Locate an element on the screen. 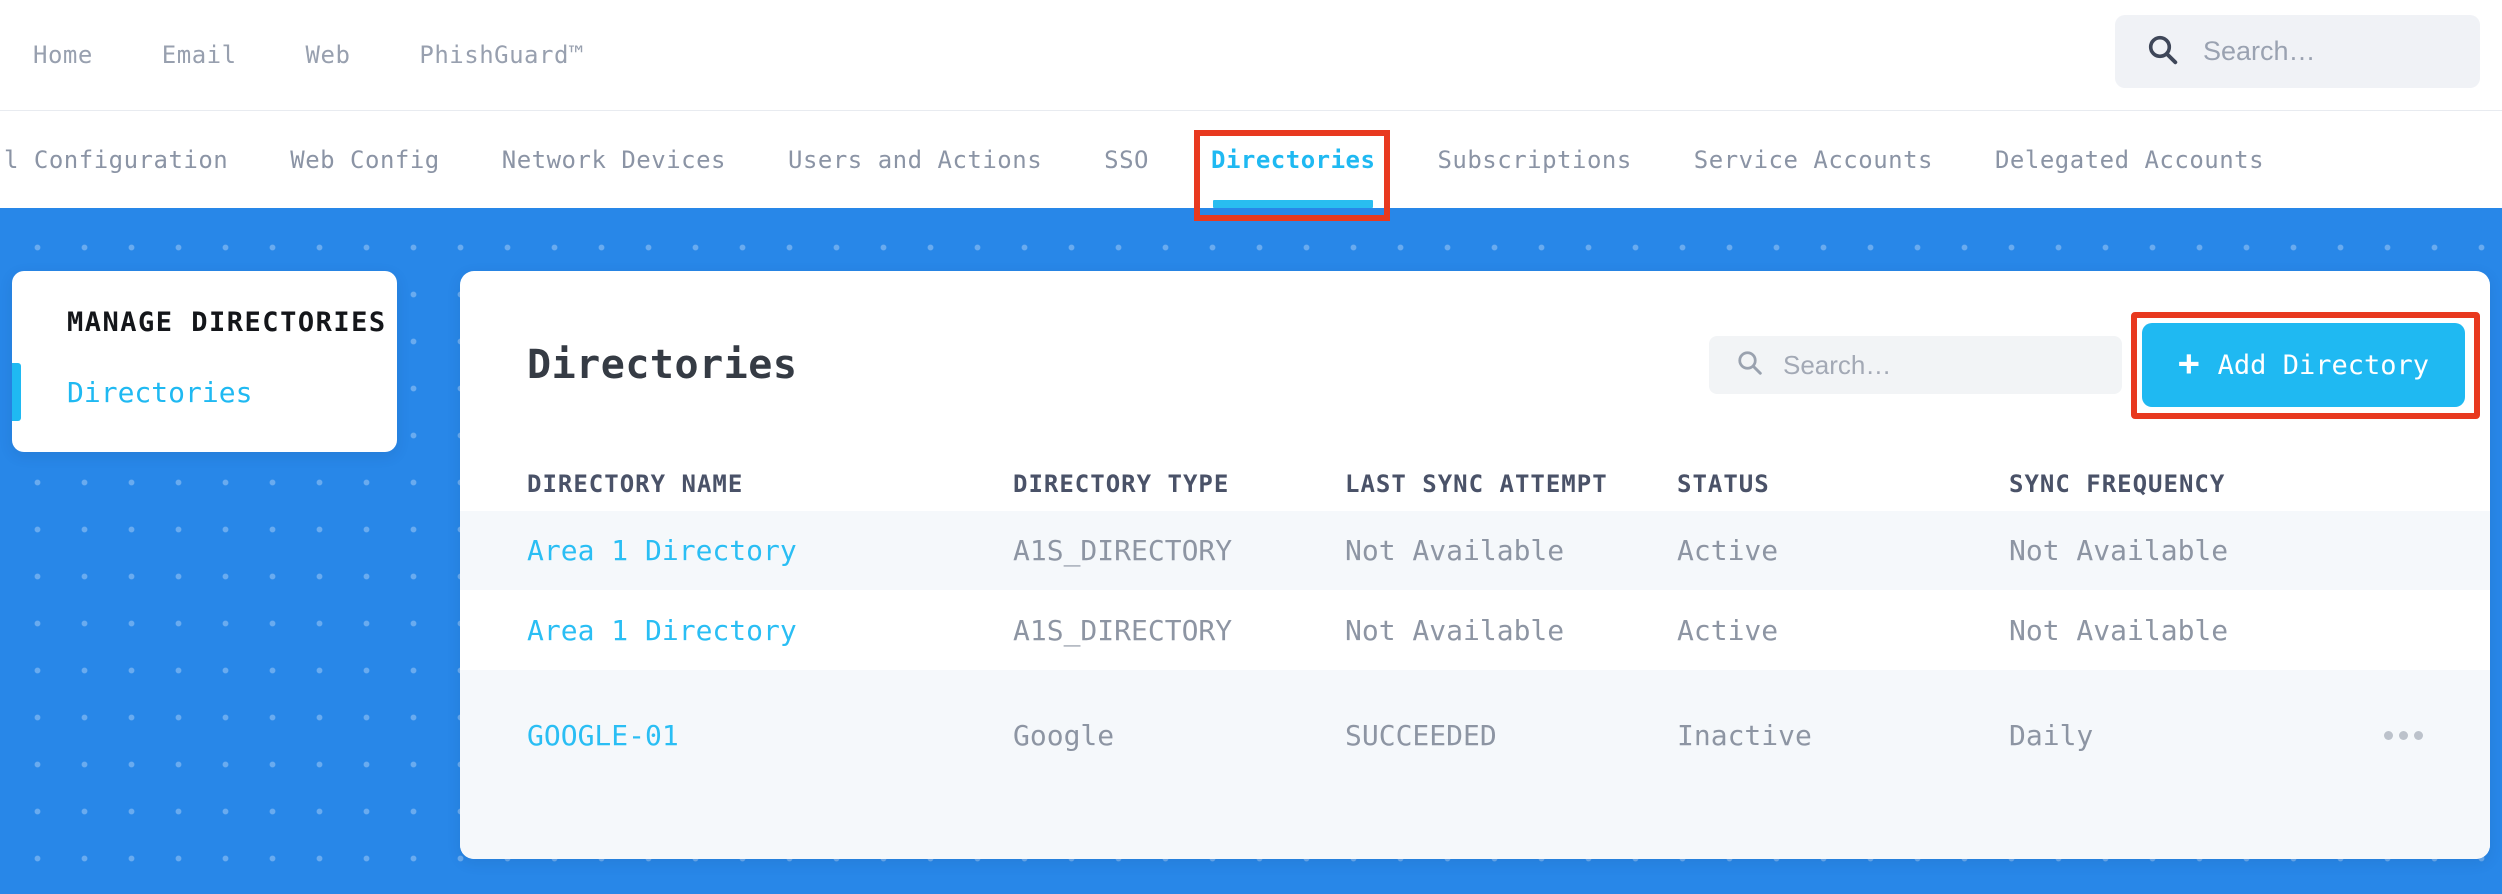 Image resolution: width=2502 pixels, height=894 pixels. directory-type-cell: Google is located at coordinates (1064, 735).